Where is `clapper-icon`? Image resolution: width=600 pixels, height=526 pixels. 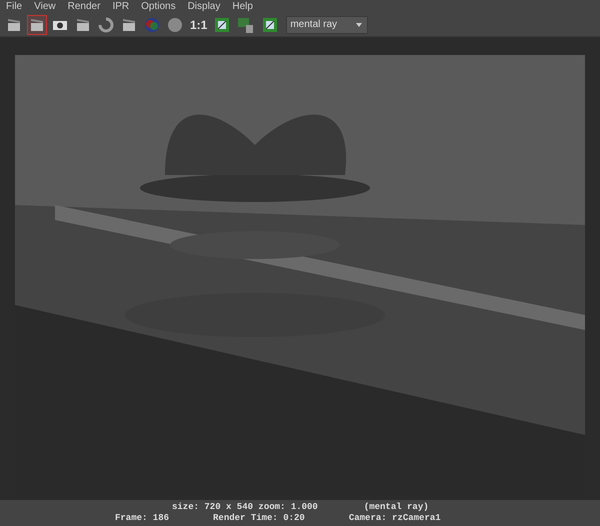
clapper-icon is located at coordinates (37, 24).